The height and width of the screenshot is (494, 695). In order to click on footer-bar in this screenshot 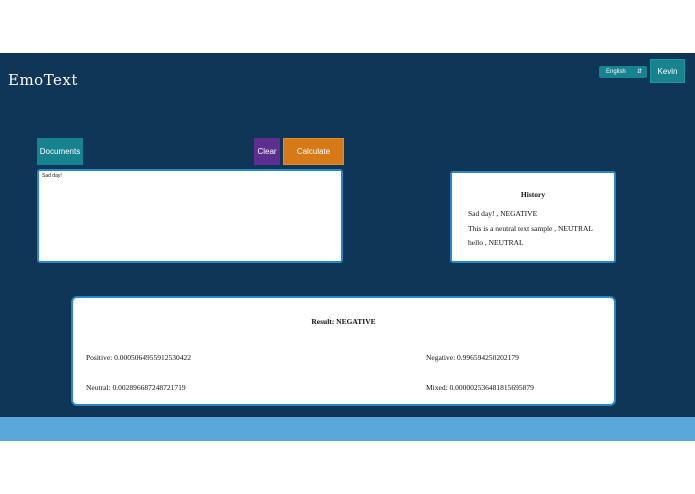, I will do `click(347, 429)`.